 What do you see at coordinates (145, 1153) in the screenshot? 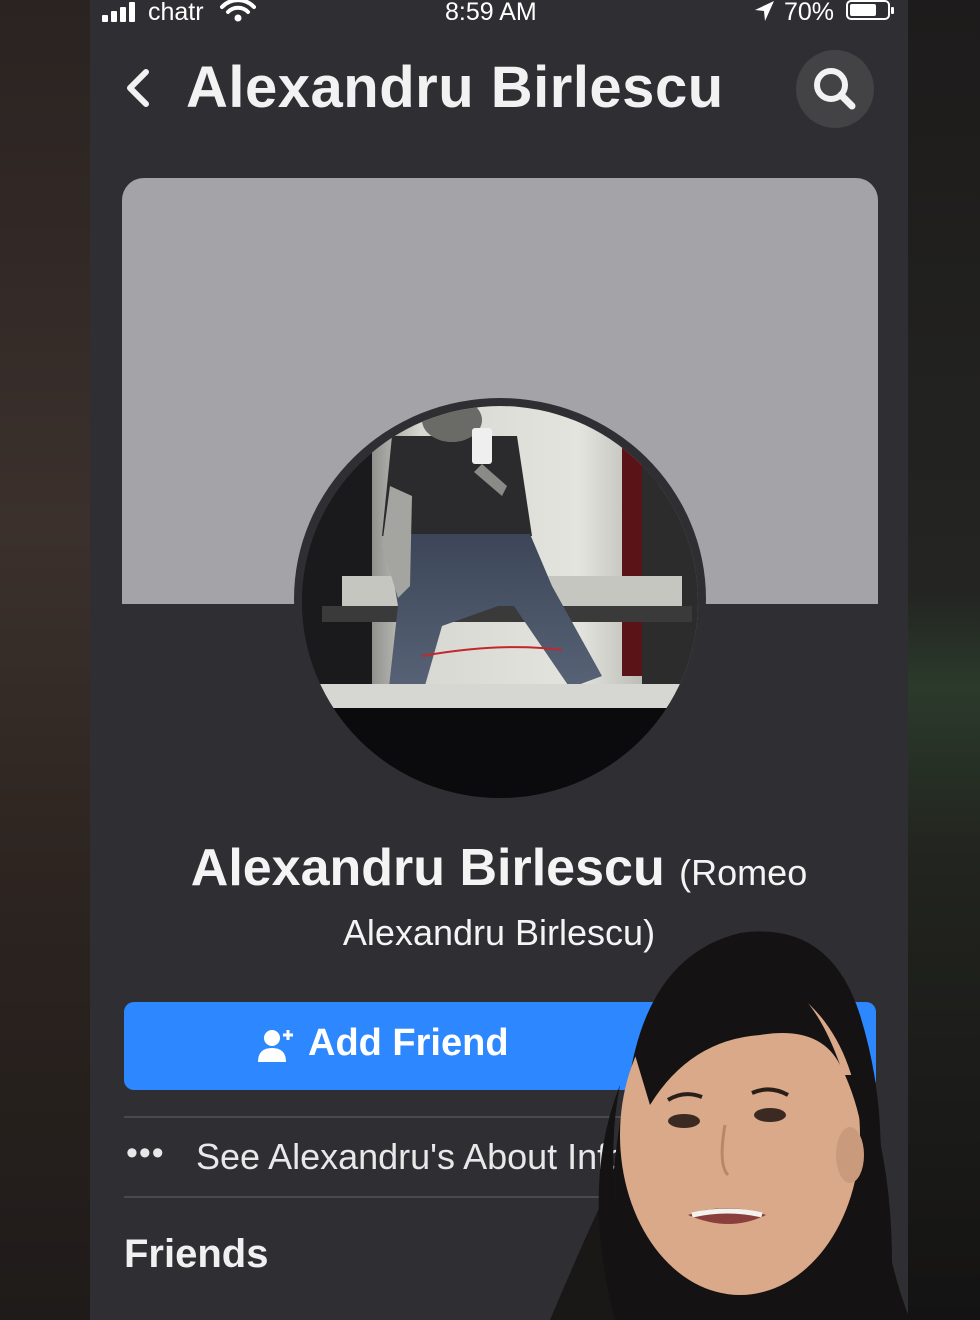
I see `more-icon: •••` at bounding box center [145, 1153].